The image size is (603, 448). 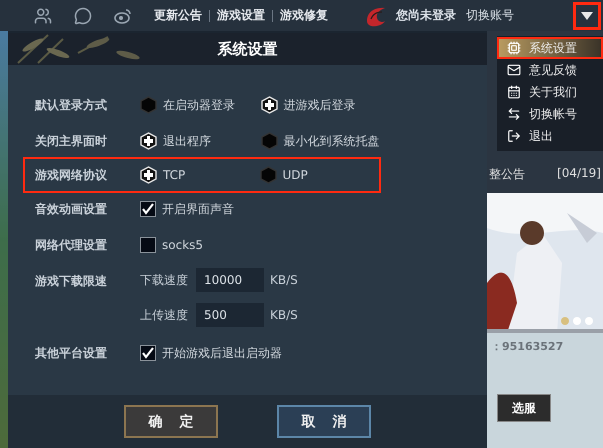 What do you see at coordinates (579, 174) in the screenshot?
I see `news-date: [04/19]` at bounding box center [579, 174].